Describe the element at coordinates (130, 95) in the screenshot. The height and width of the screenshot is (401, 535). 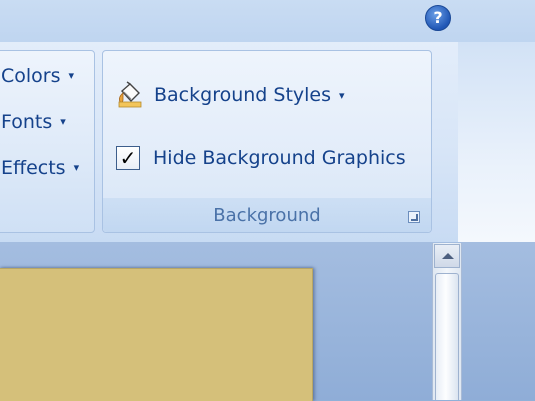
I see `paint-bucket-icon` at that location.